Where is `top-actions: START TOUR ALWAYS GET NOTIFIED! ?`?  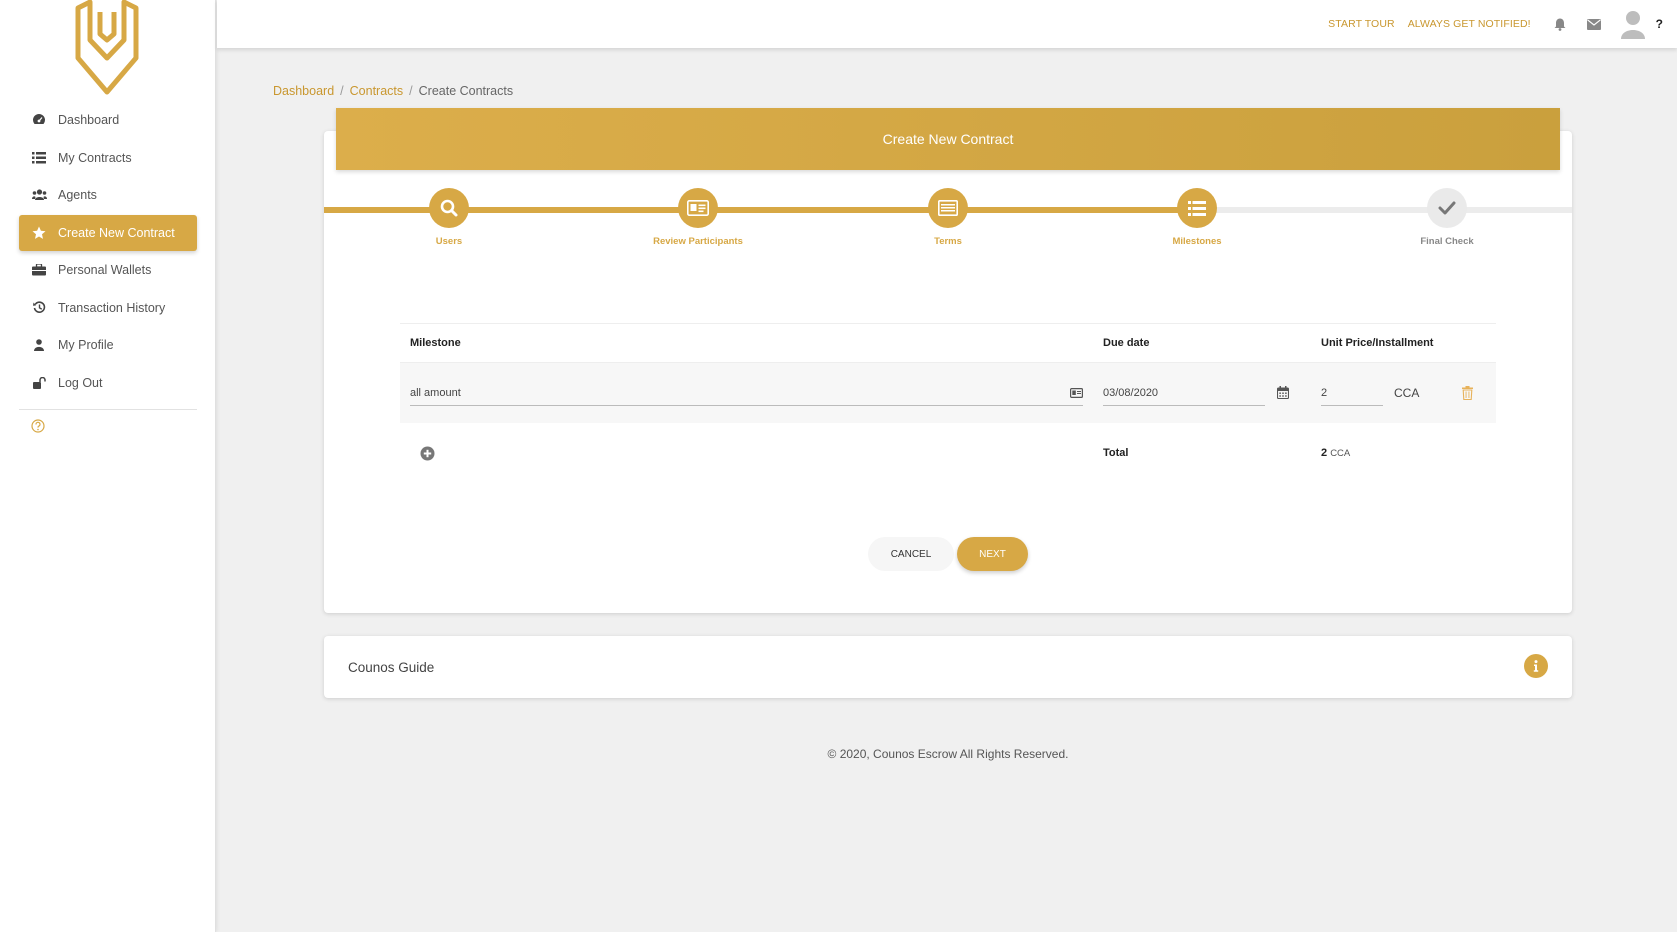
top-actions: START TOUR ALWAYS GET NOTIFIED! ? is located at coordinates (1502, 24).